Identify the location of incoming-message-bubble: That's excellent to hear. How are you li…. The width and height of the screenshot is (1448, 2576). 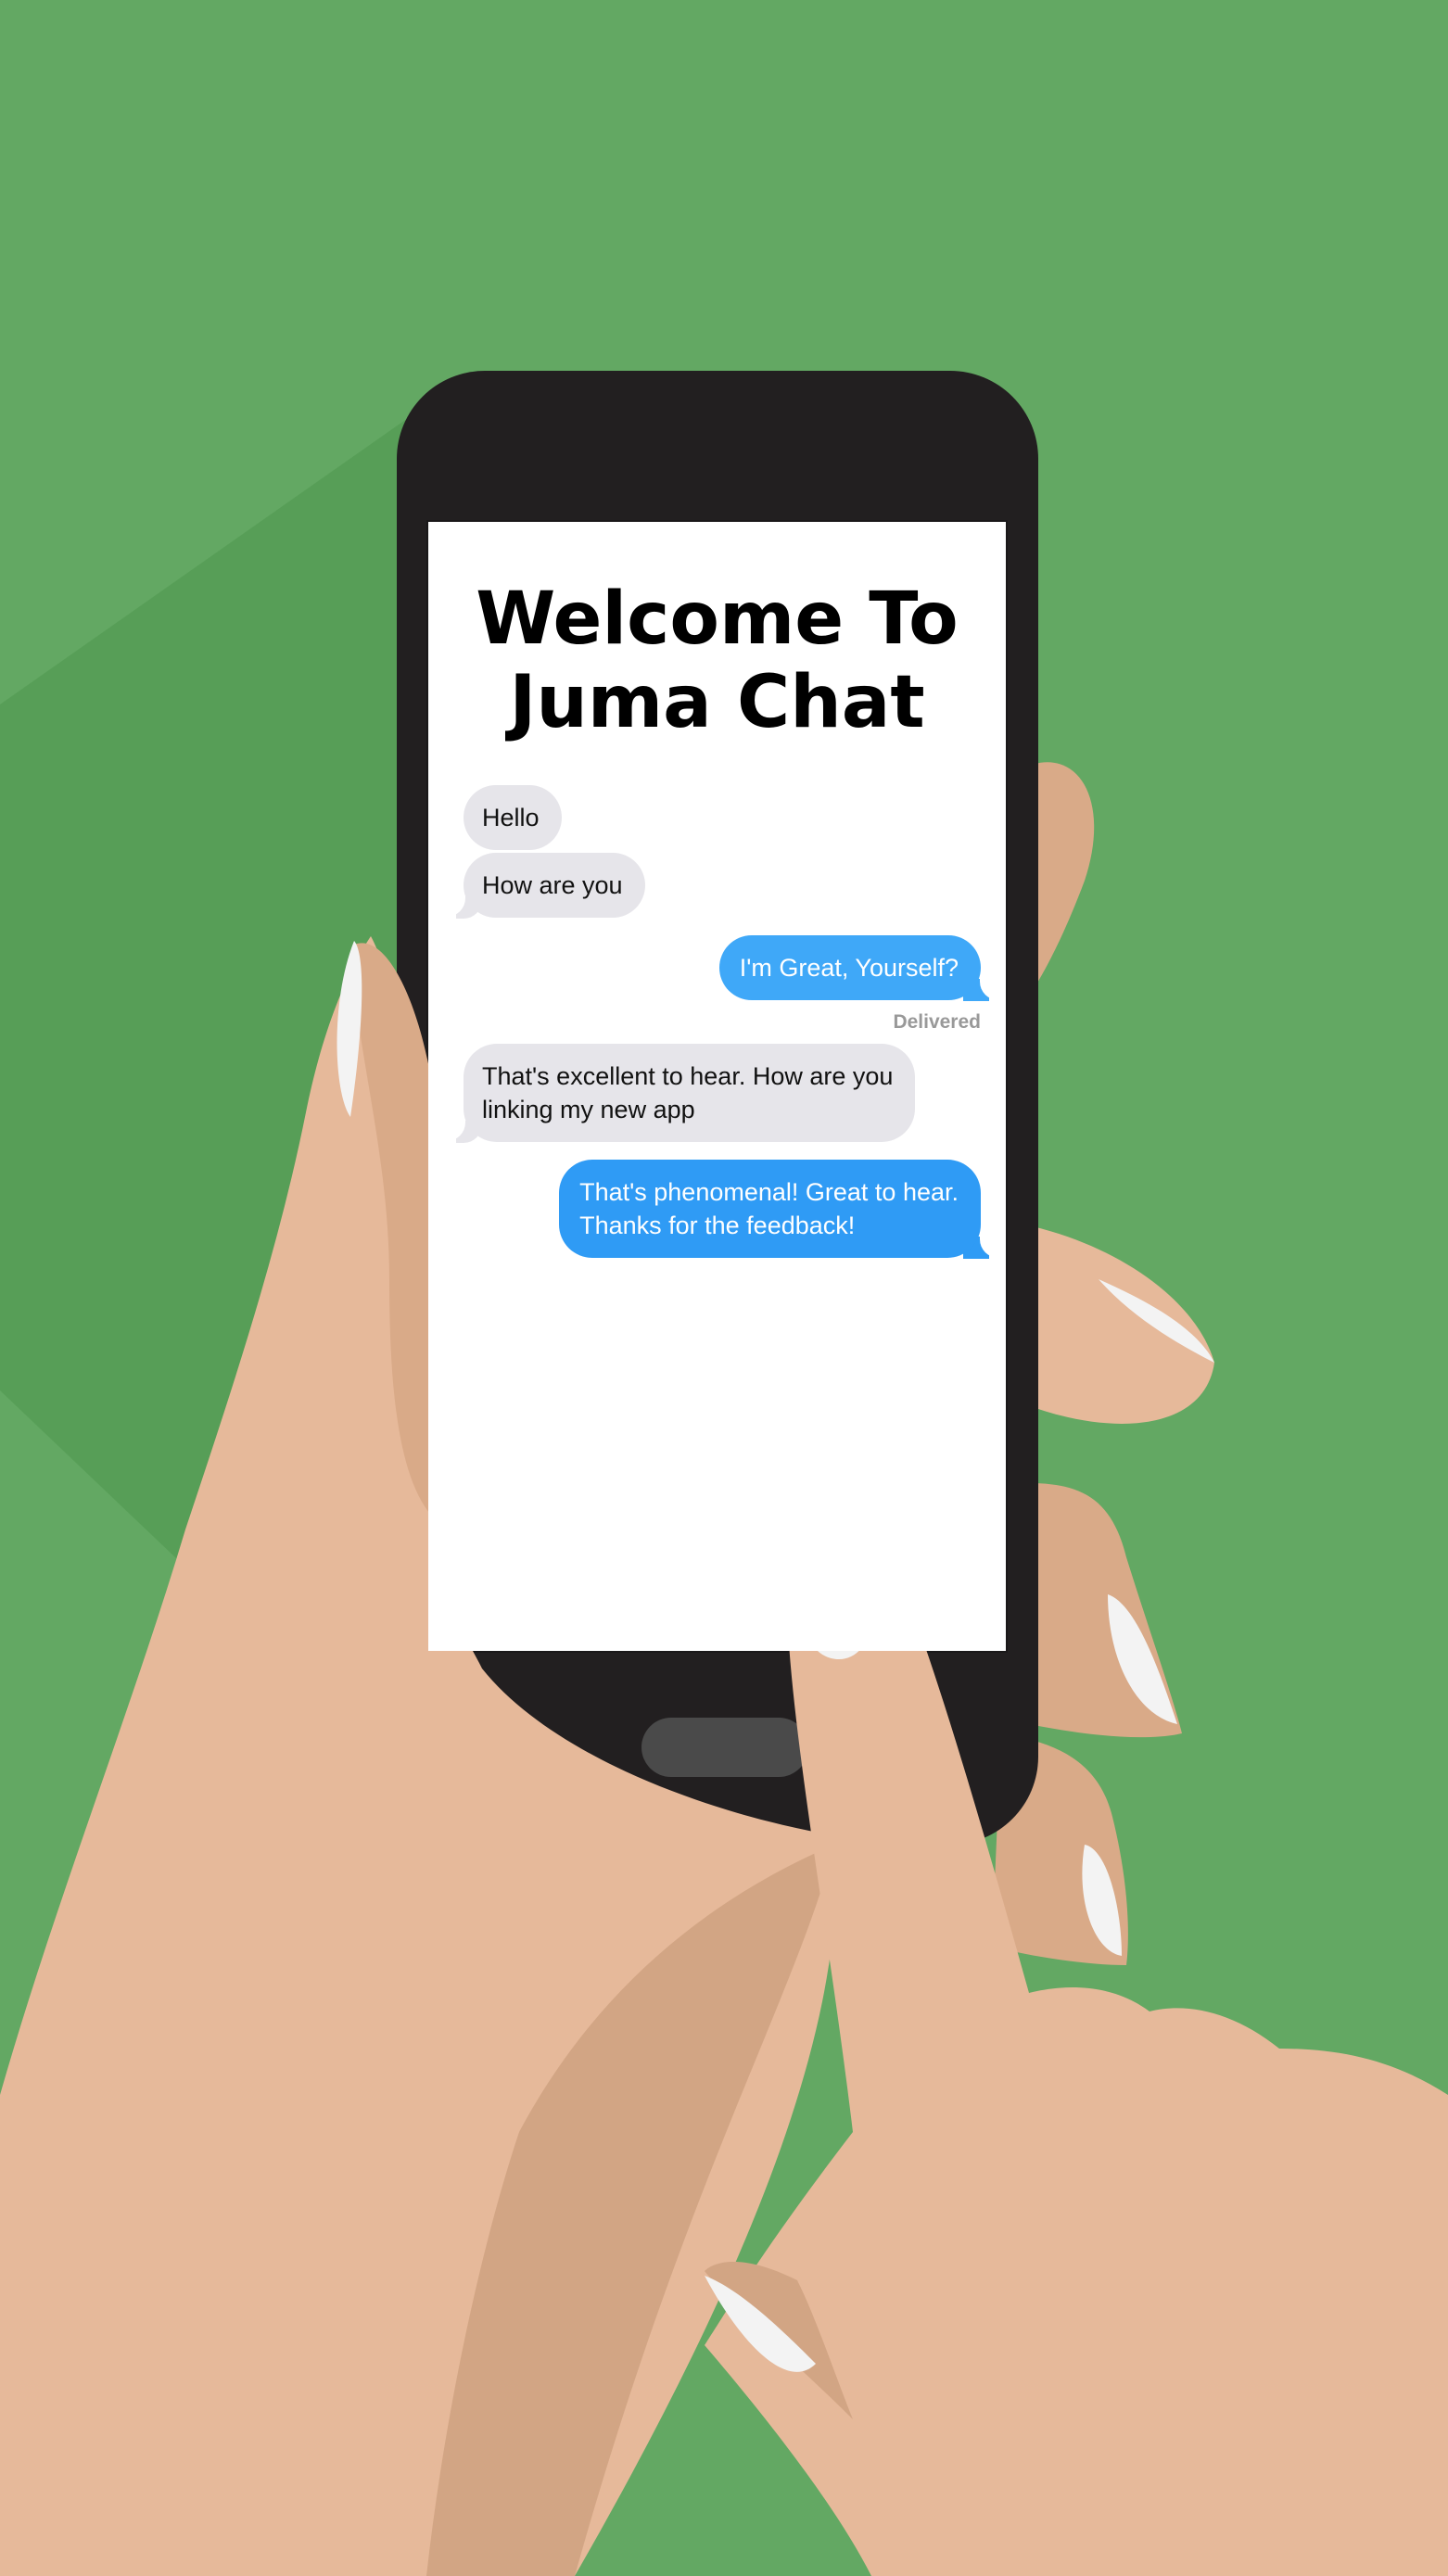
(690, 1093).